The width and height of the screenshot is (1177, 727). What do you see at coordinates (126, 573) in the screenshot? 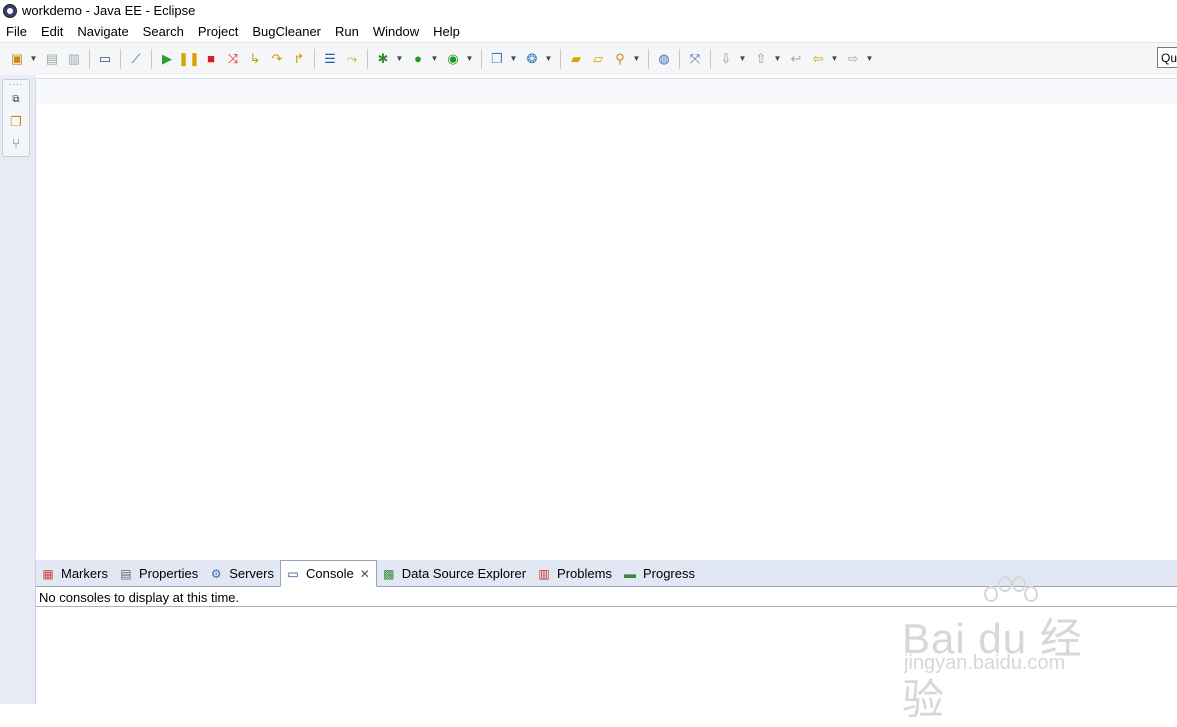
I see `properties-icon: ▤` at bounding box center [126, 573].